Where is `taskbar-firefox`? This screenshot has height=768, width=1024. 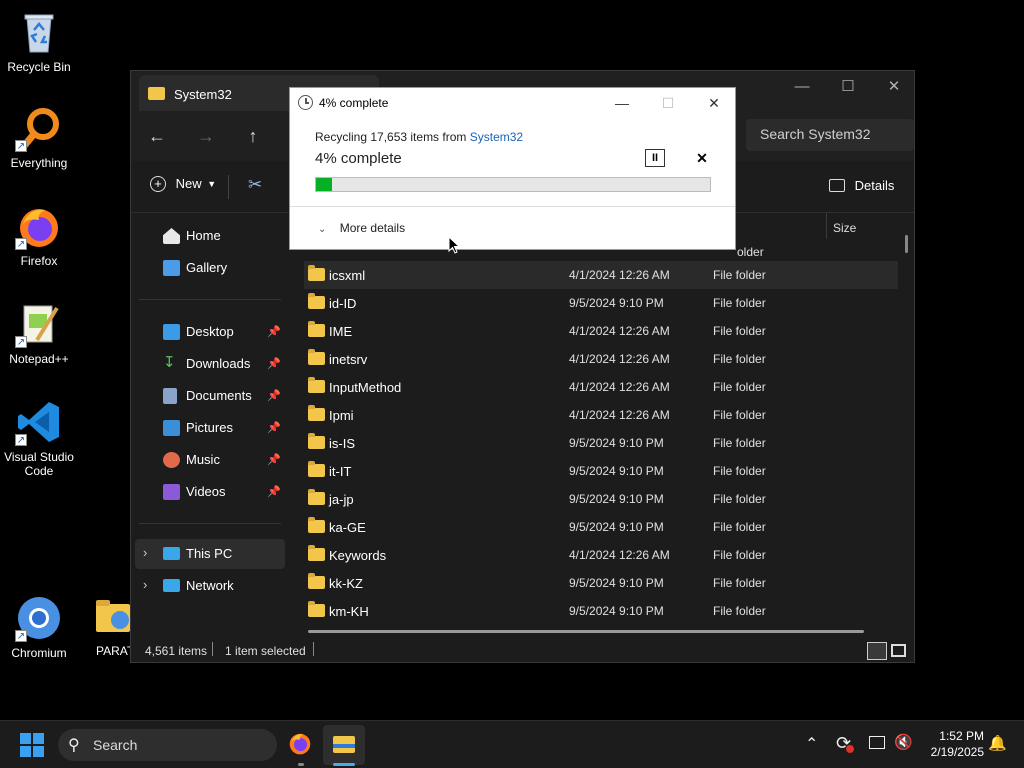
taskbar-firefox is located at coordinates (301, 744).